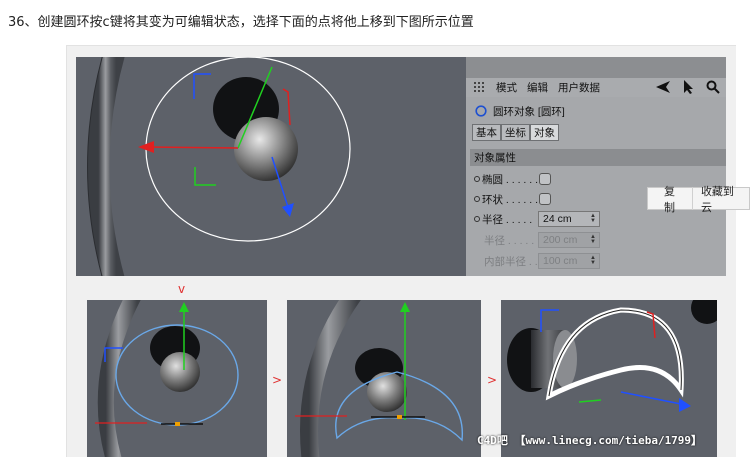 Image resolution: width=750 pixels, height=457 pixels. Describe the element at coordinates (713, 87) in the screenshot. I see `search-icon` at that location.